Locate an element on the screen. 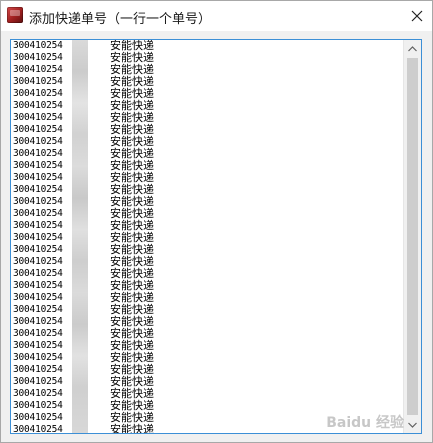  redaction-blur is located at coordinates (80, 236).